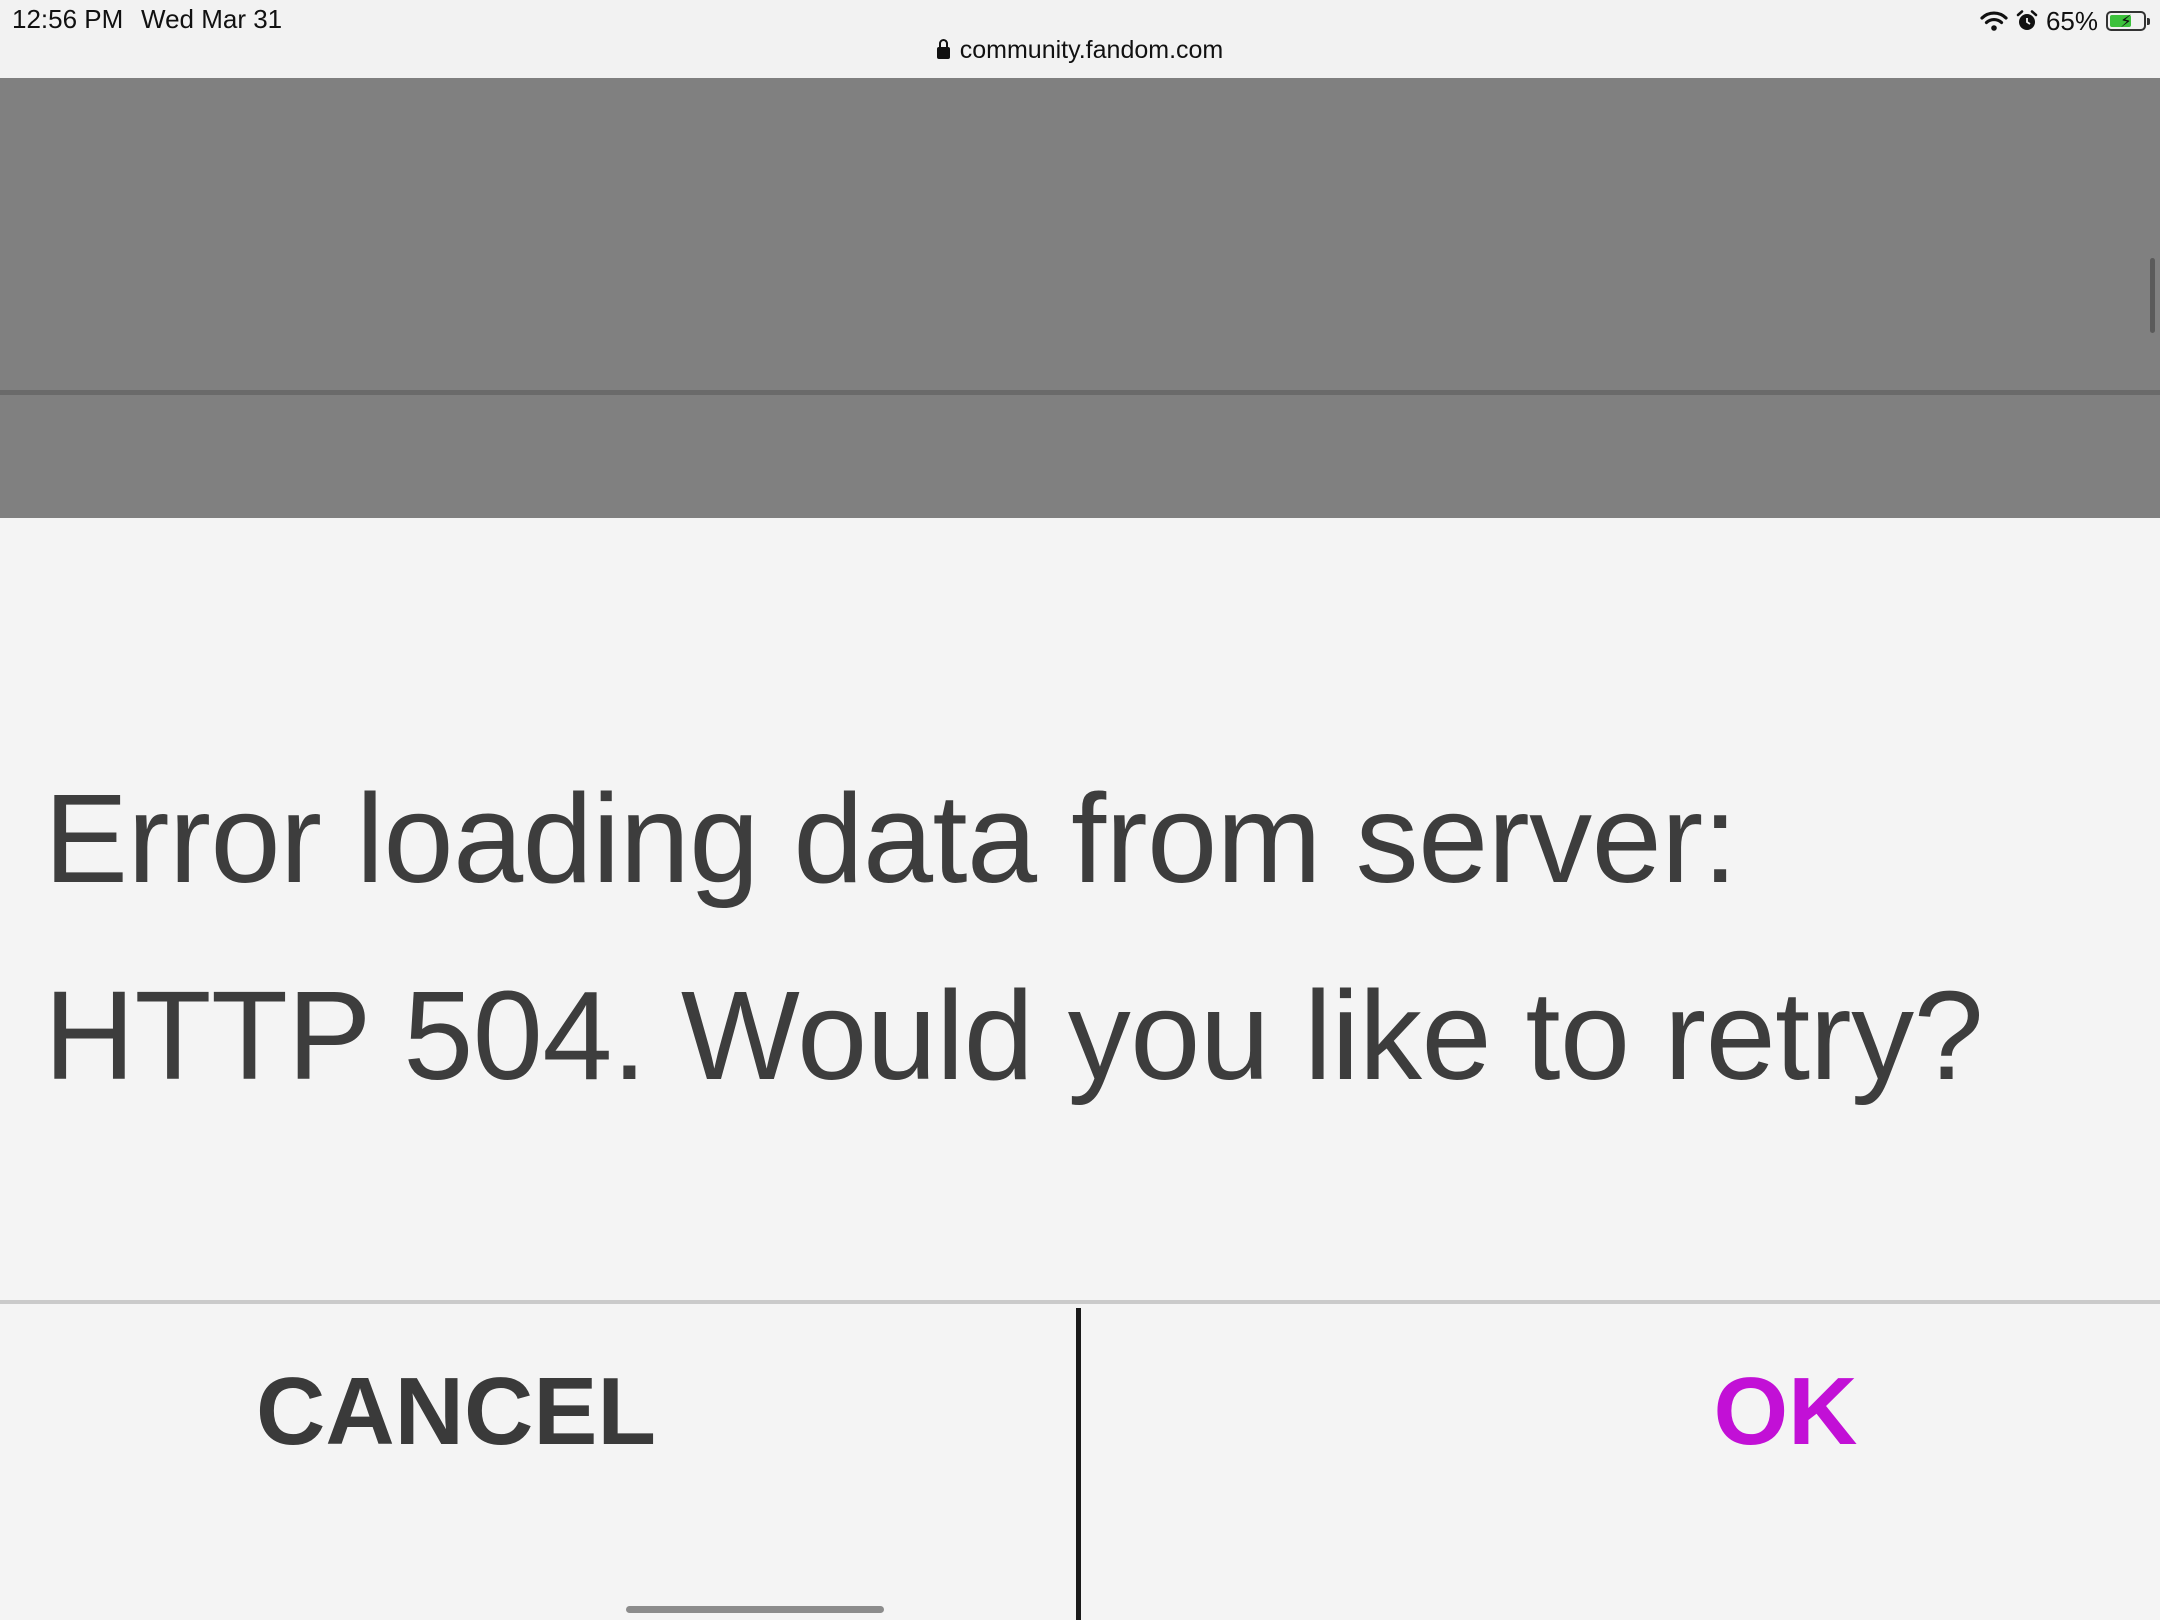 The image size is (2160, 1620). Describe the element at coordinates (1994, 21) in the screenshot. I see `wifi-icon` at that location.